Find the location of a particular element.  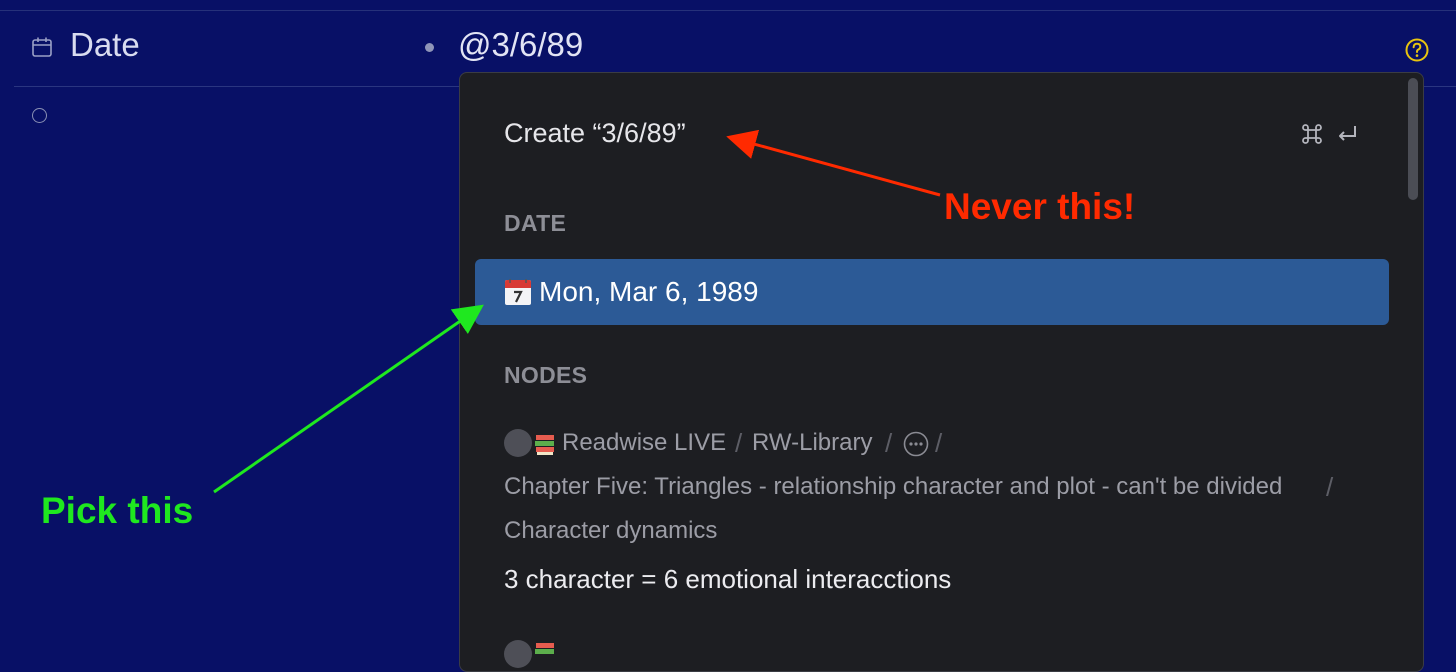

annotation-pick-this: Pick this is located at coordinates (117, 510).